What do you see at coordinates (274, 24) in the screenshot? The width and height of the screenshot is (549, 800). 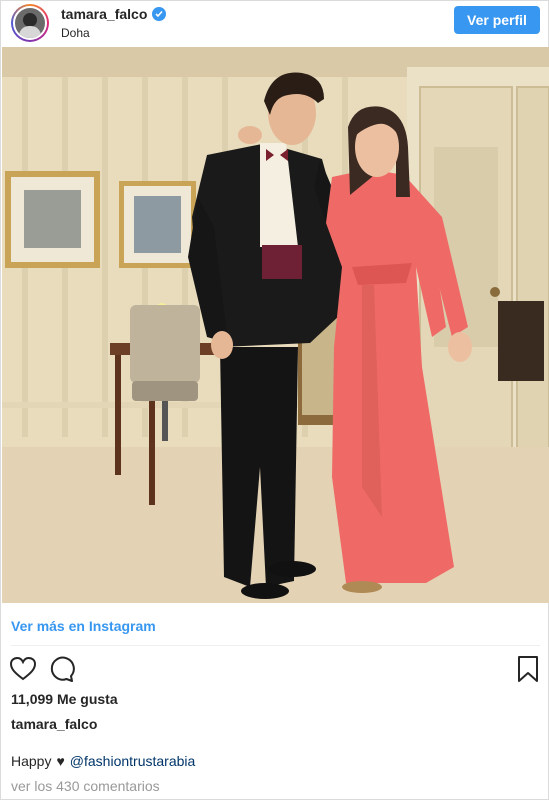 I see `post-header: tamara_falco Doha Ver perfil` at bounding box center [274, 24].